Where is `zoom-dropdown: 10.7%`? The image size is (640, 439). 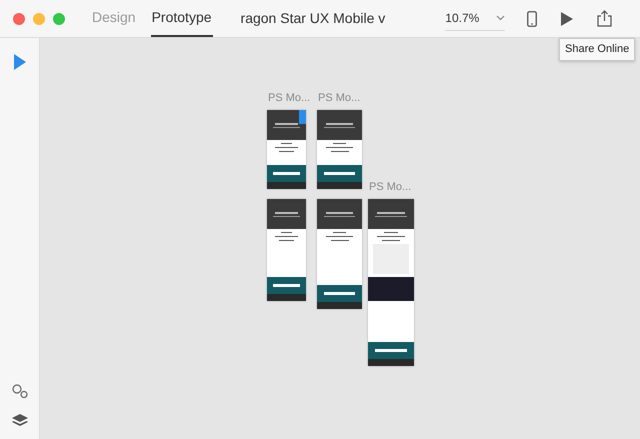
zoom-dropdown: 10.7% is located at coordinates (475, 18).